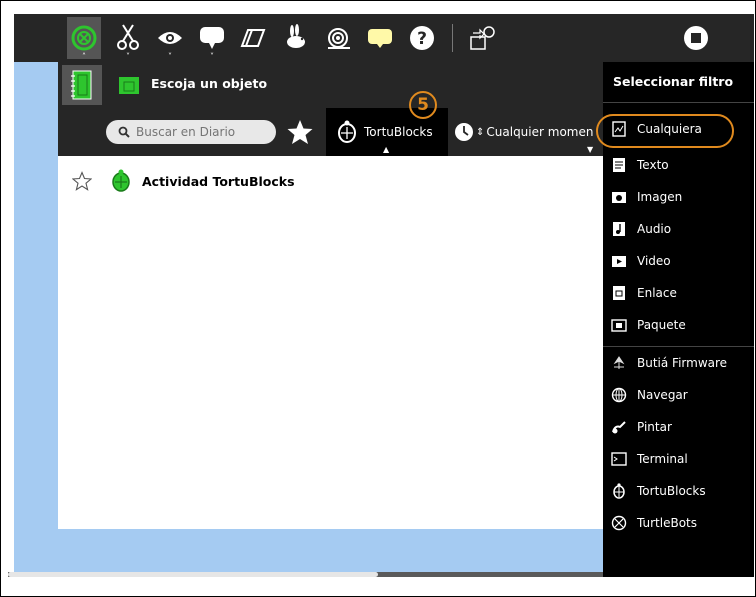 This screenshot has width=756, height=597. I want to click on star-icon, so click(82, 181).